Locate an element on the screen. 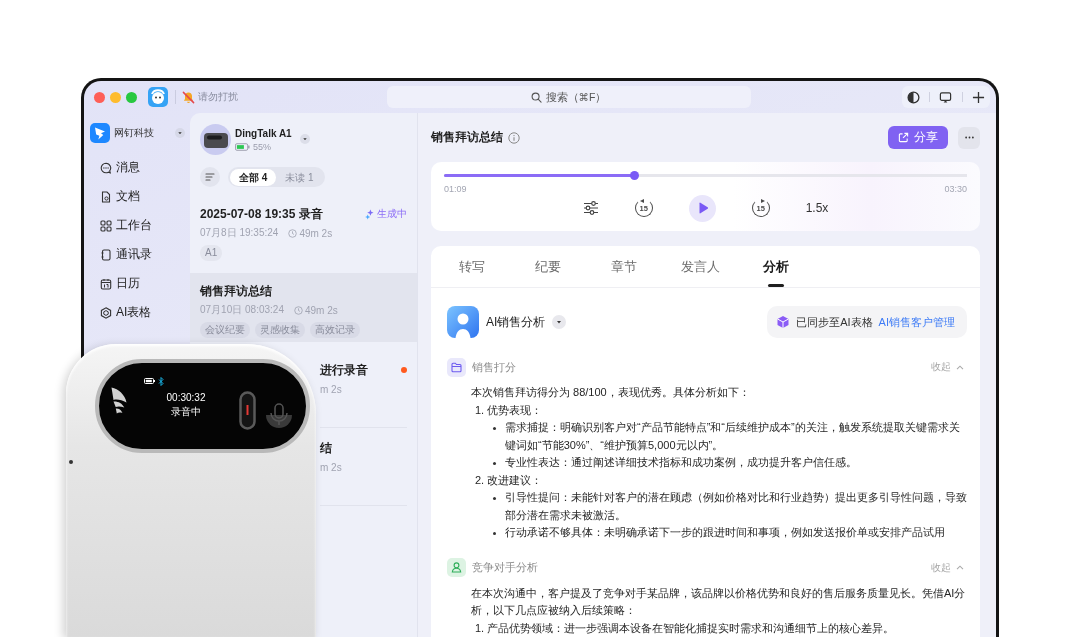 This screenshot has height=637, width=1080. recording-keyword: 会议纪要 is located at coordinates (225, 330).